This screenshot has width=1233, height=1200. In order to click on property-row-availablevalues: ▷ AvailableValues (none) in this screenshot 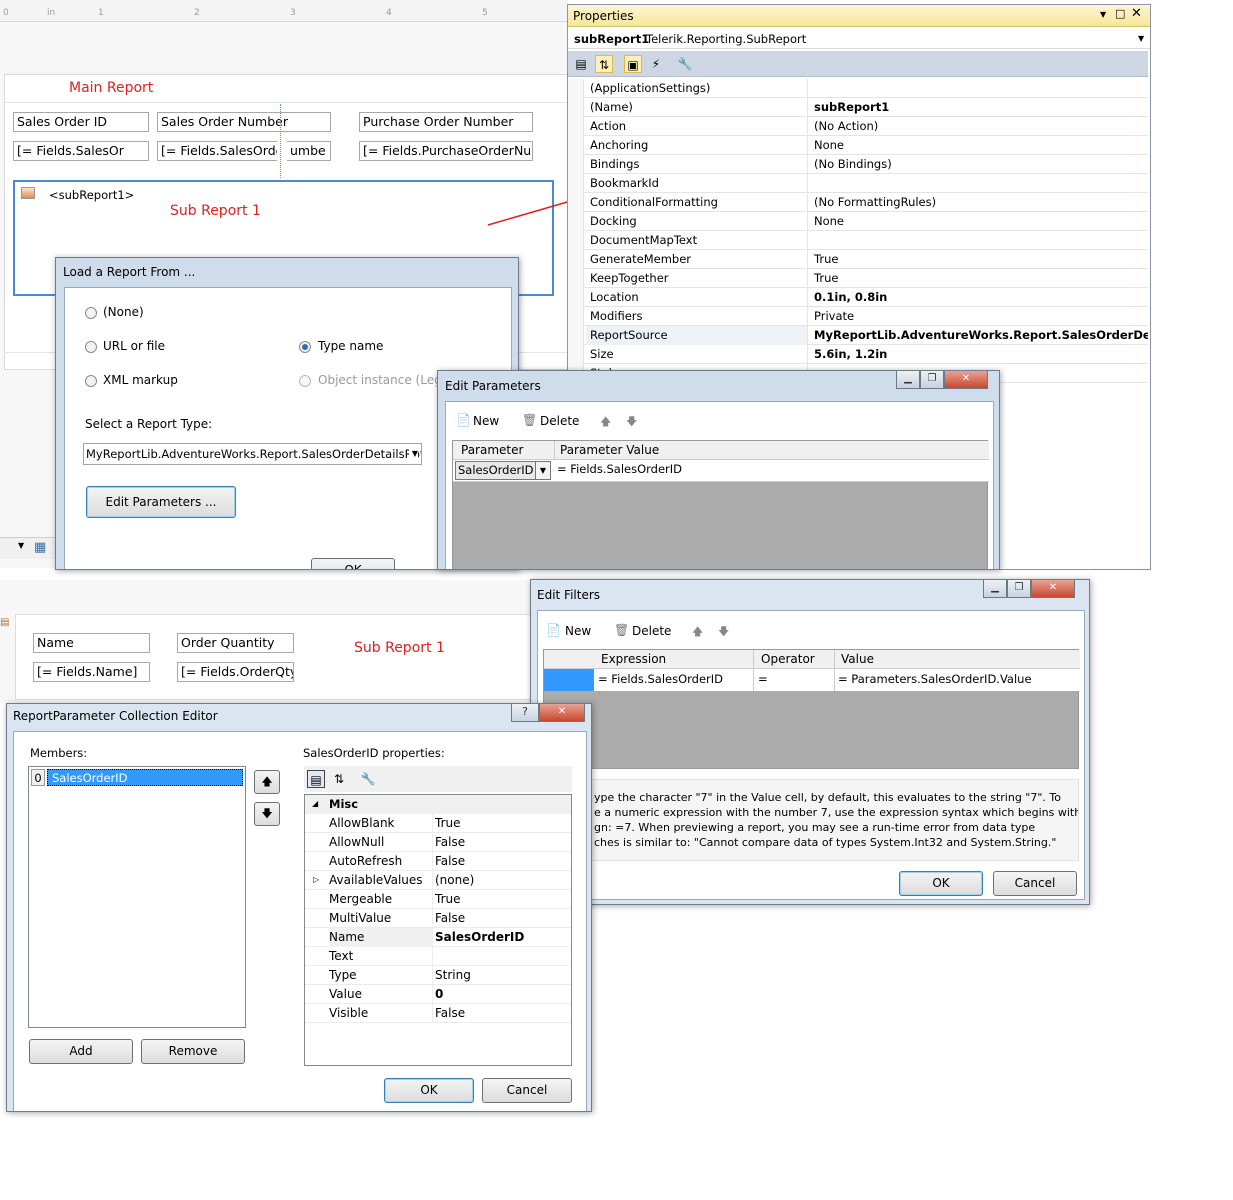, I will do `click(438, 880)`.